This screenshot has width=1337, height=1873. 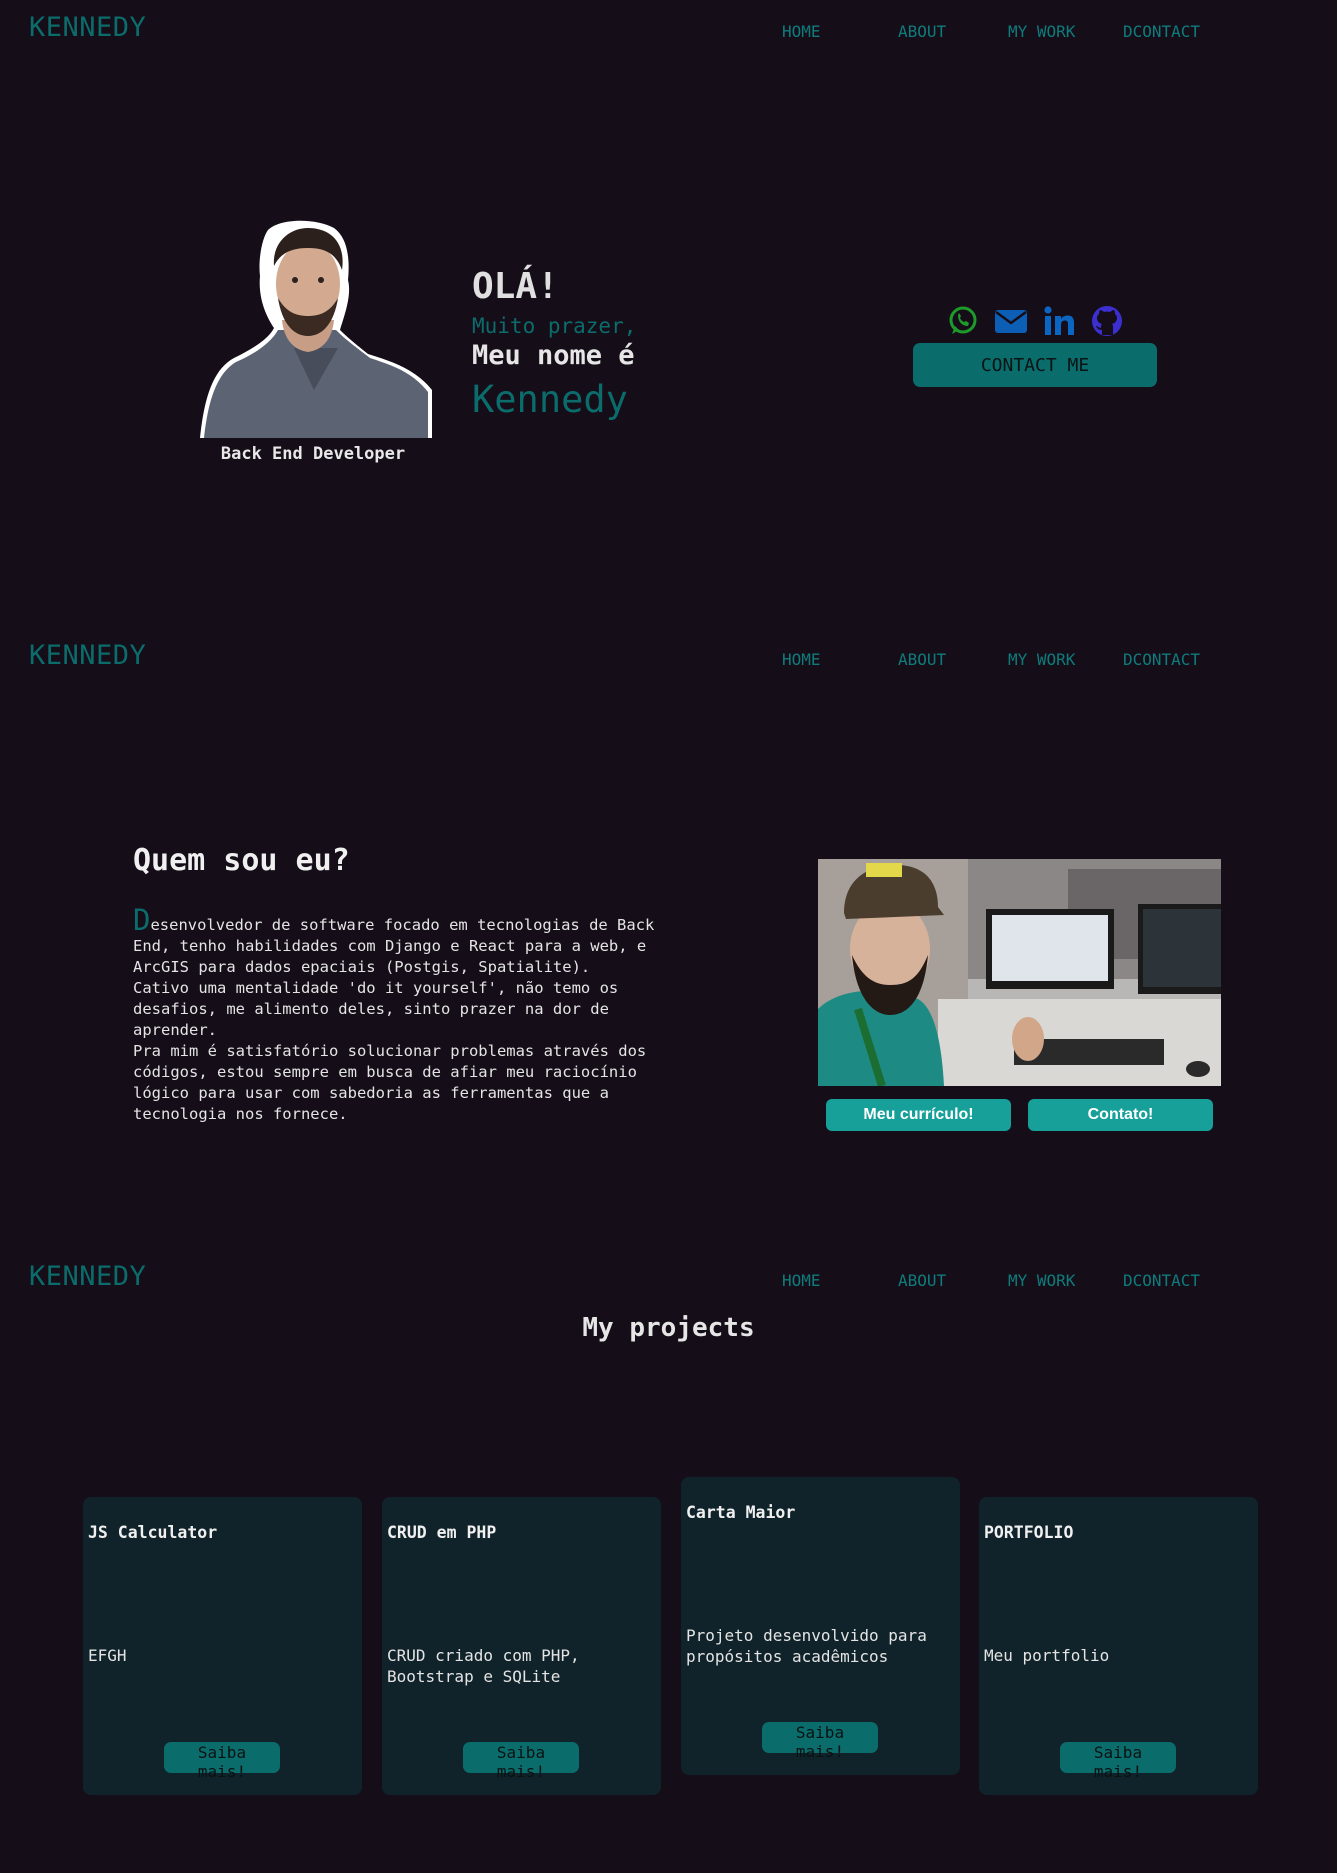 What do you see at coordinates (1118, 1646) in the screenshot?
I see `project-card-portfolio: PORTFOLIO Meu portfolio Saiba mais!` at bounding box center [1118, 1646].